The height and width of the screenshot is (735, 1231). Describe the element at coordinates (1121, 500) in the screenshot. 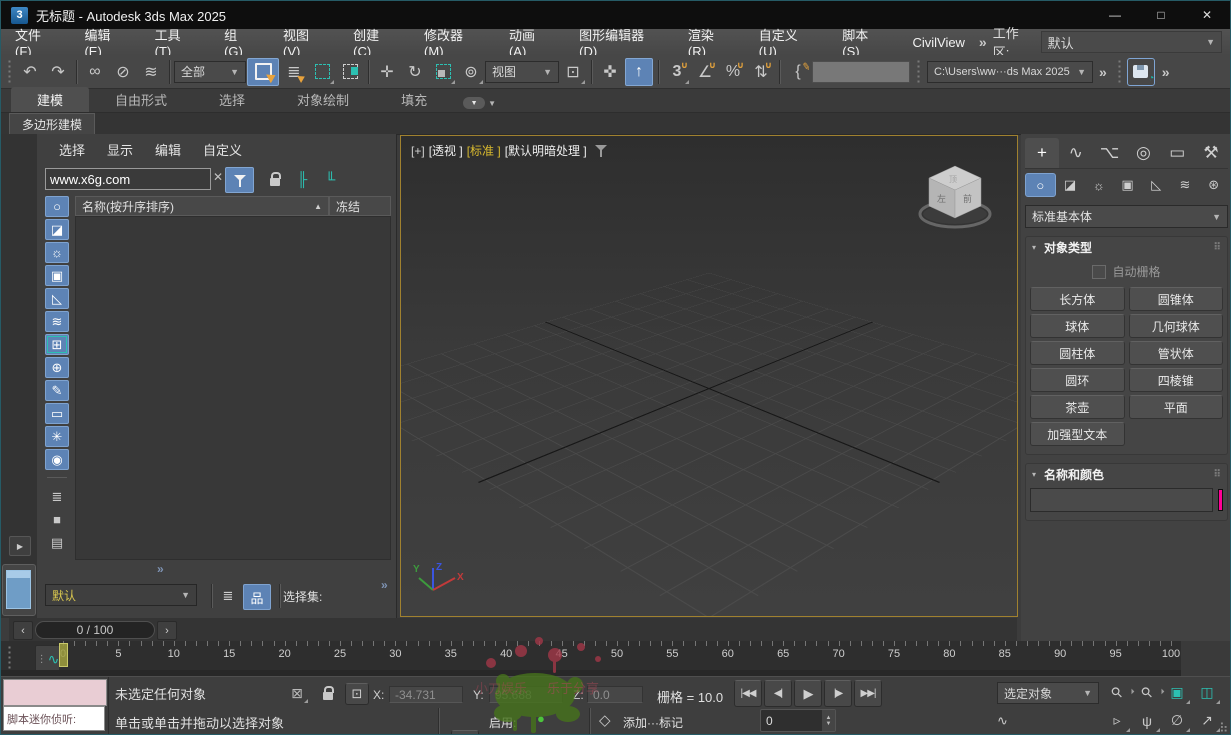

I see `object-name-input` at that location.